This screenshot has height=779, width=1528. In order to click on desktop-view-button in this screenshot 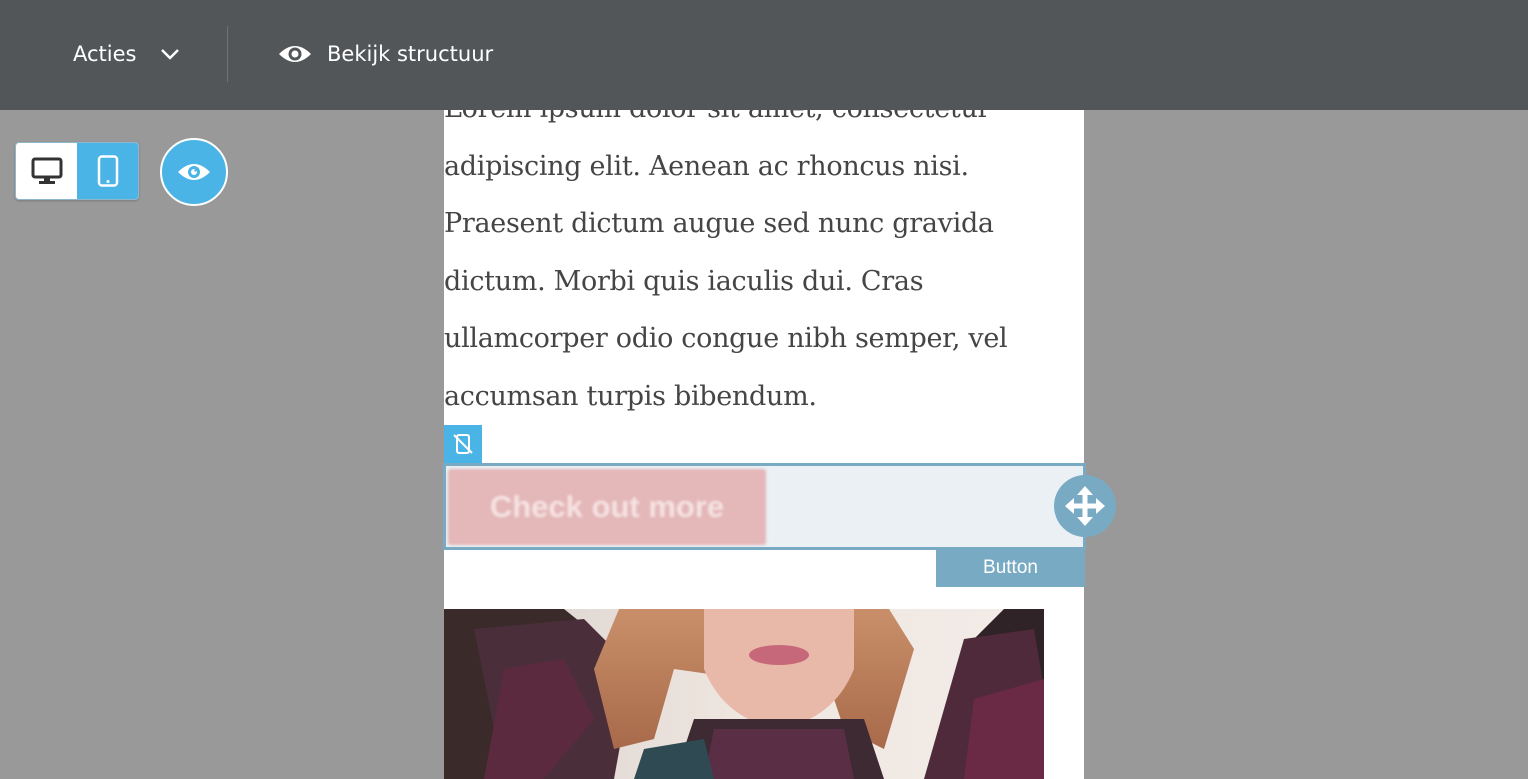, I will do `click(46, 171)`.